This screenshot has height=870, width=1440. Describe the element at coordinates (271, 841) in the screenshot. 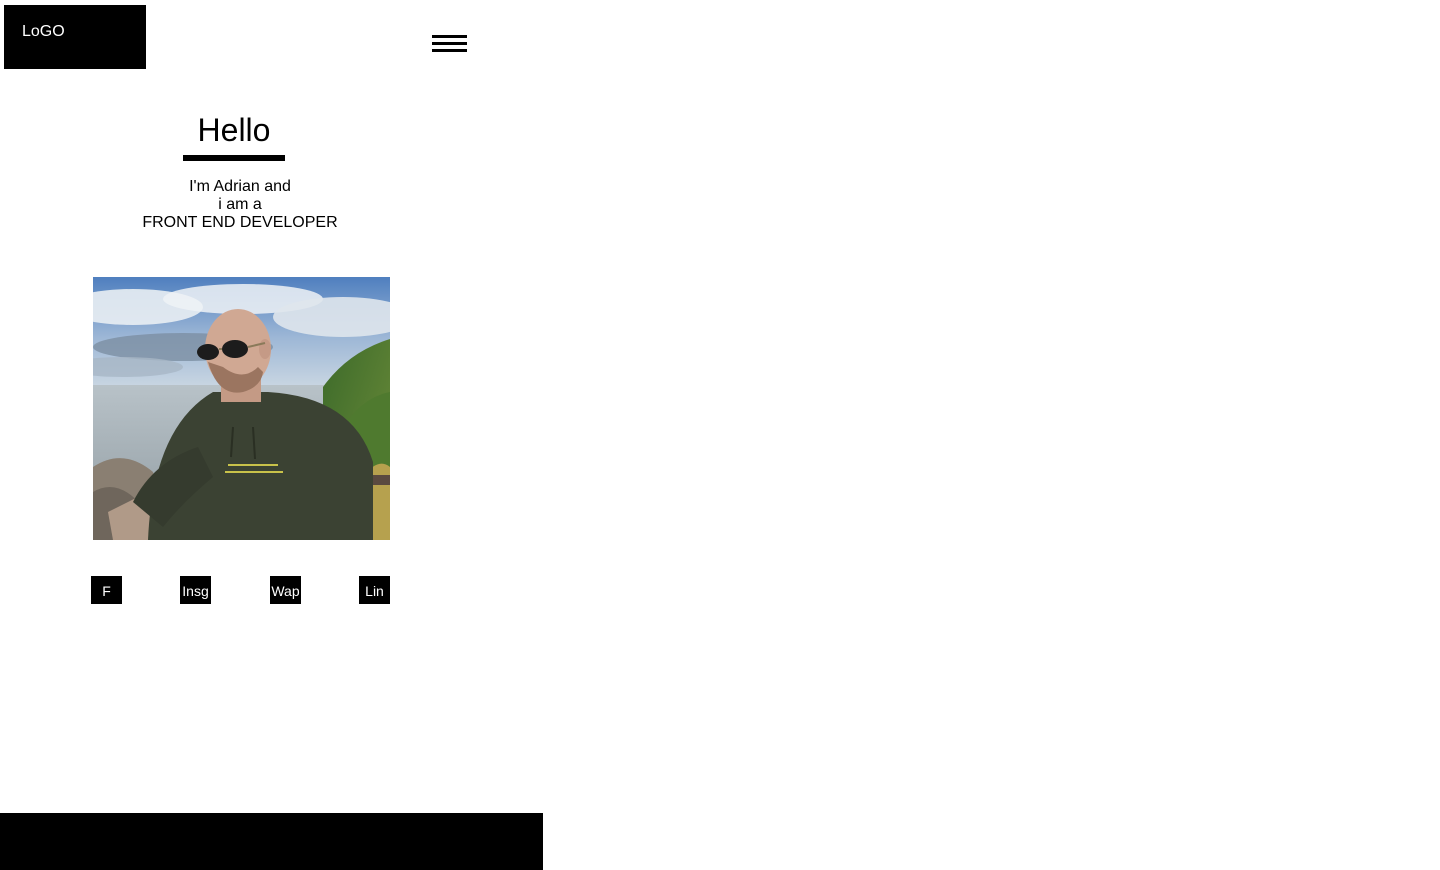

I see `footer` at that location.